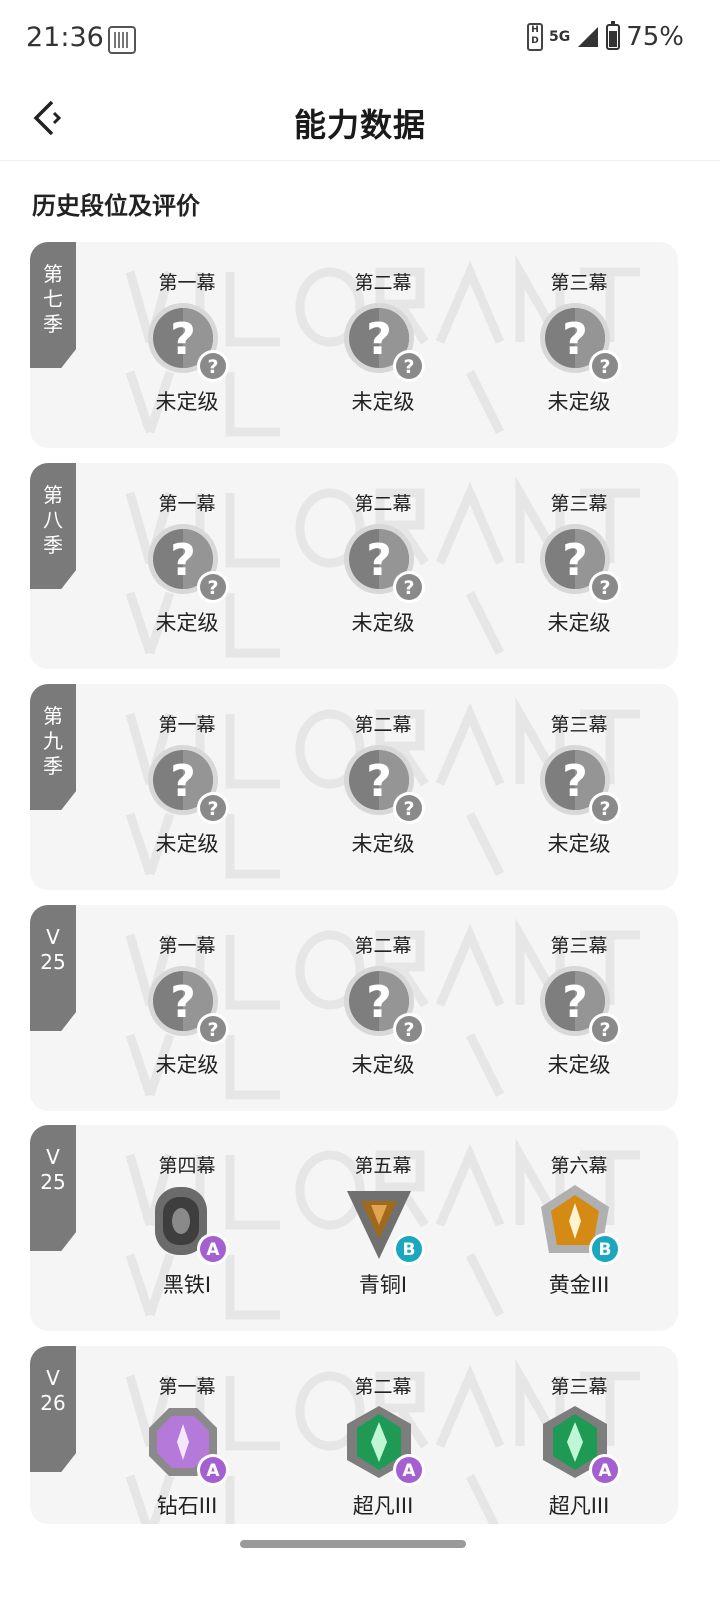 The width and height of the screenshot is (720, 1600). I want to click on season-tag: 第九季, so click(53, 747).